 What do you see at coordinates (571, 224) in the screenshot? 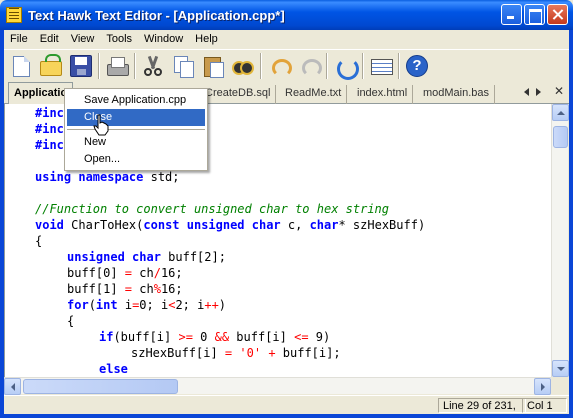
I see `window-frame-right` at bounding box center [571, 224].